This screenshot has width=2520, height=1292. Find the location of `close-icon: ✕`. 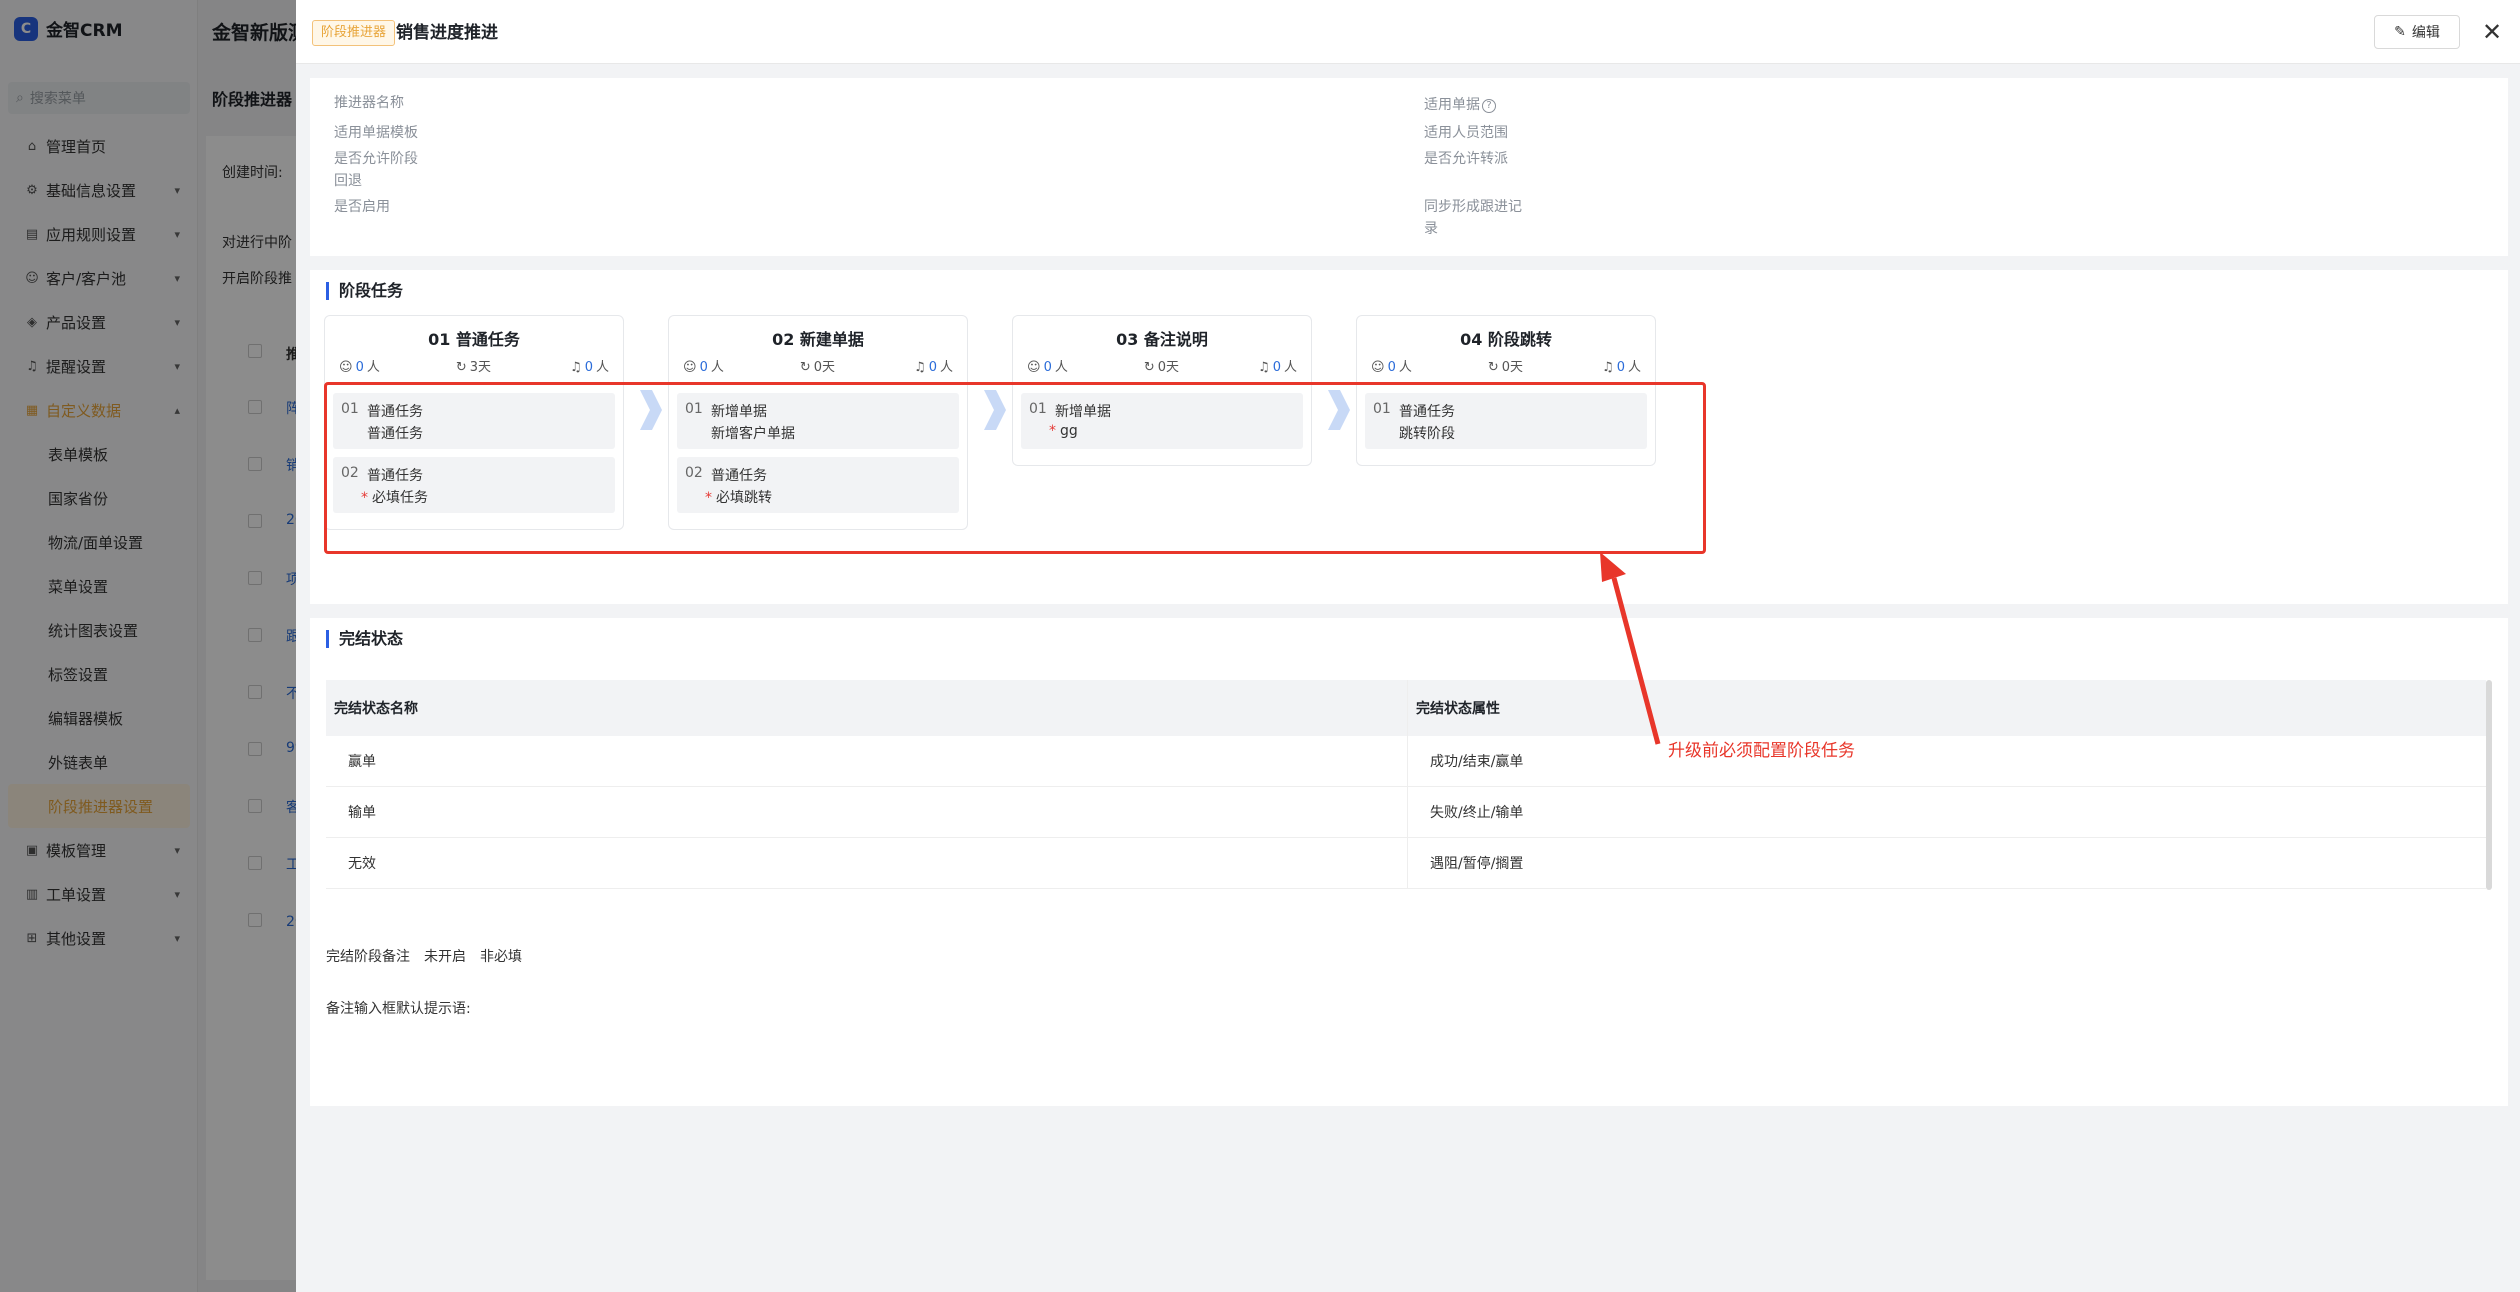

close-icon: ✕ is located at coordinates (2492, 32).